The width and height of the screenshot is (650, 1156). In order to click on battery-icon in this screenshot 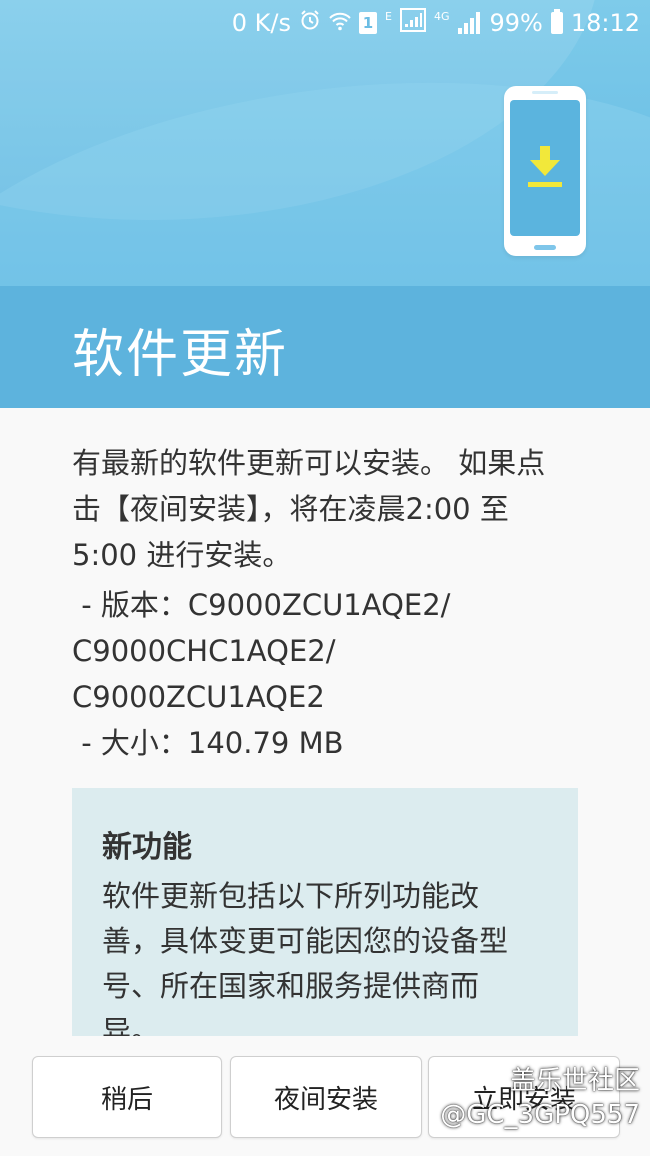, I will do `click(556, 21)`.